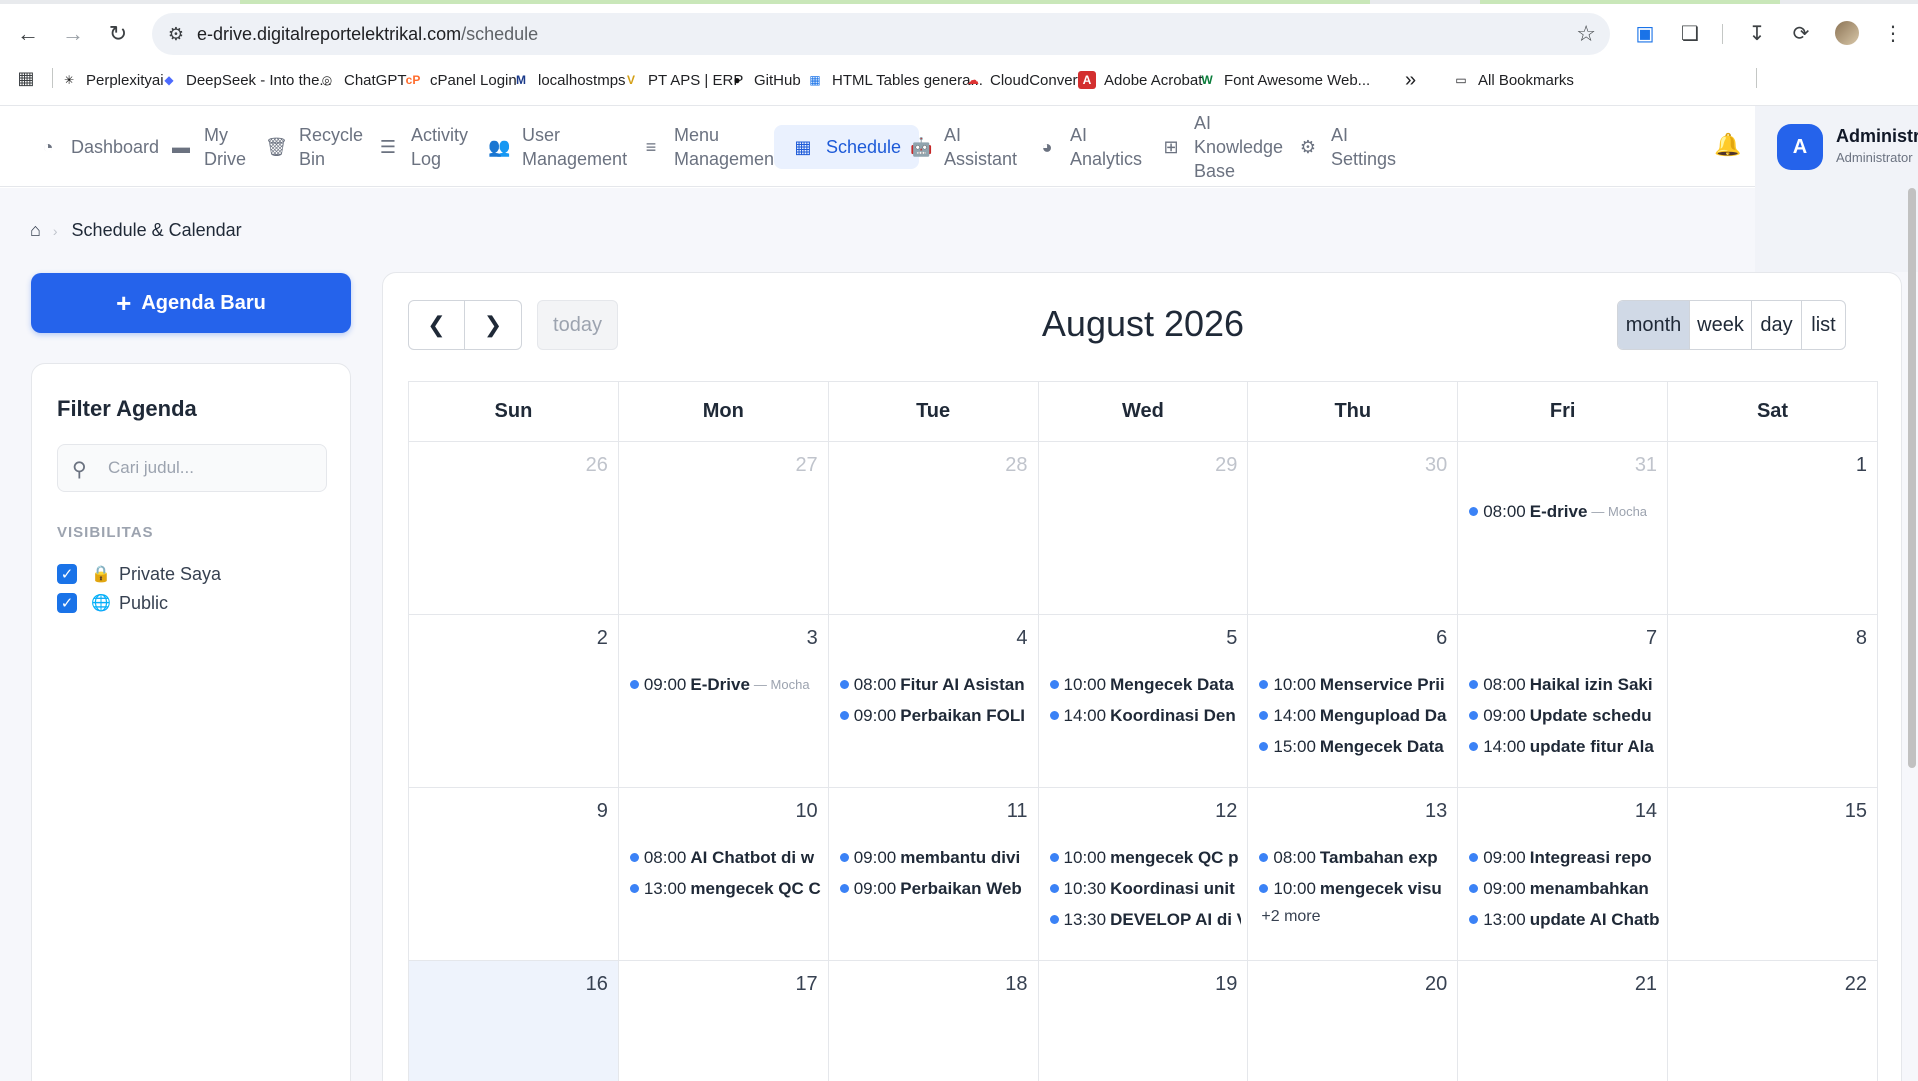  I want to click on nav-my-drive: ▬ My Drive, so click(208, 146).